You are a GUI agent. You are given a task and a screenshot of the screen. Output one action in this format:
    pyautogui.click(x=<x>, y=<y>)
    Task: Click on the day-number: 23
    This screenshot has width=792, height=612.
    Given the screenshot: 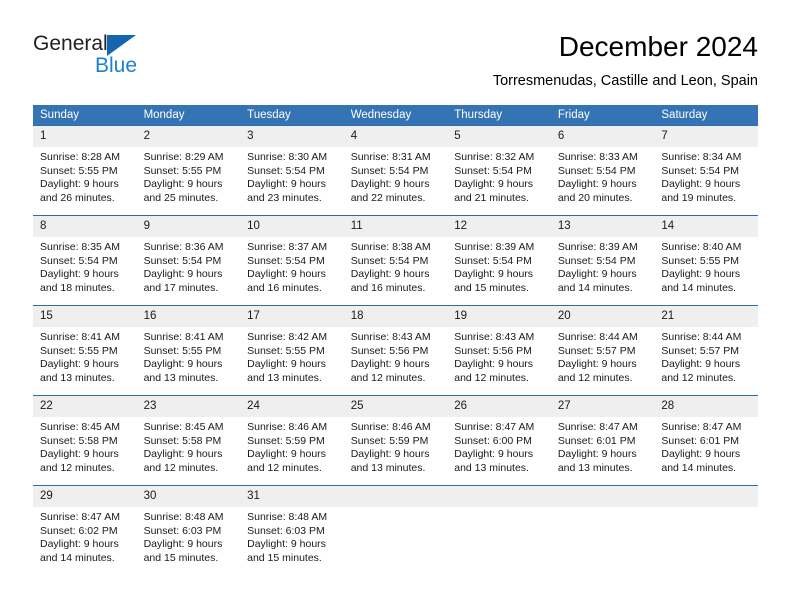 What is the action you would take?
    pyautogui.click(x=188, y=406)
    